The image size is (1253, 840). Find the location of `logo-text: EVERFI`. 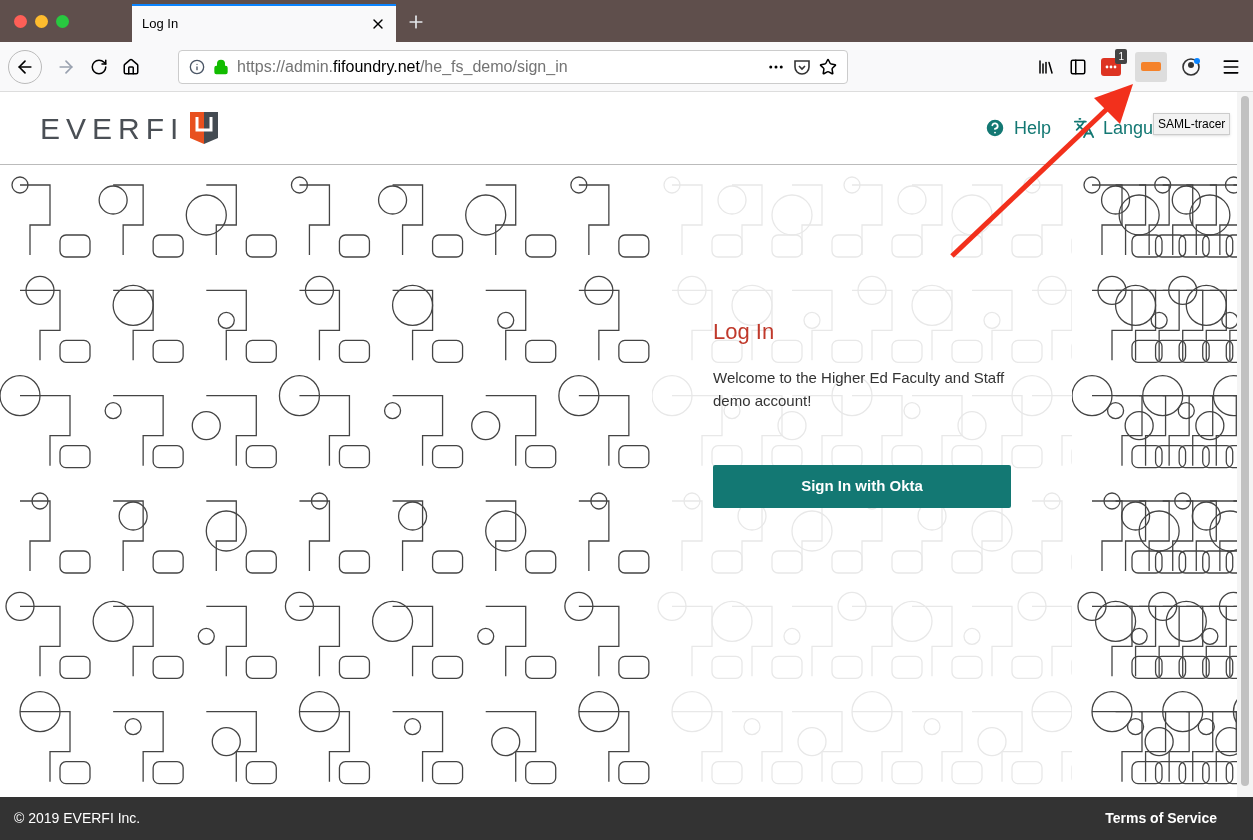

logo-text: EVERFI is located at coordinates (112, 128).